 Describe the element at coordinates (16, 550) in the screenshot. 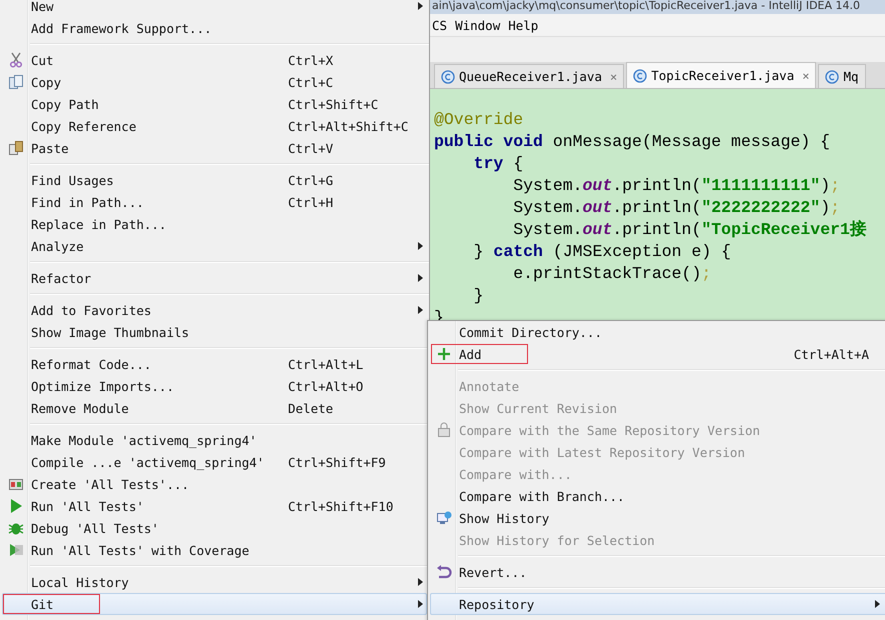

I see `coverage-icon` at that location.